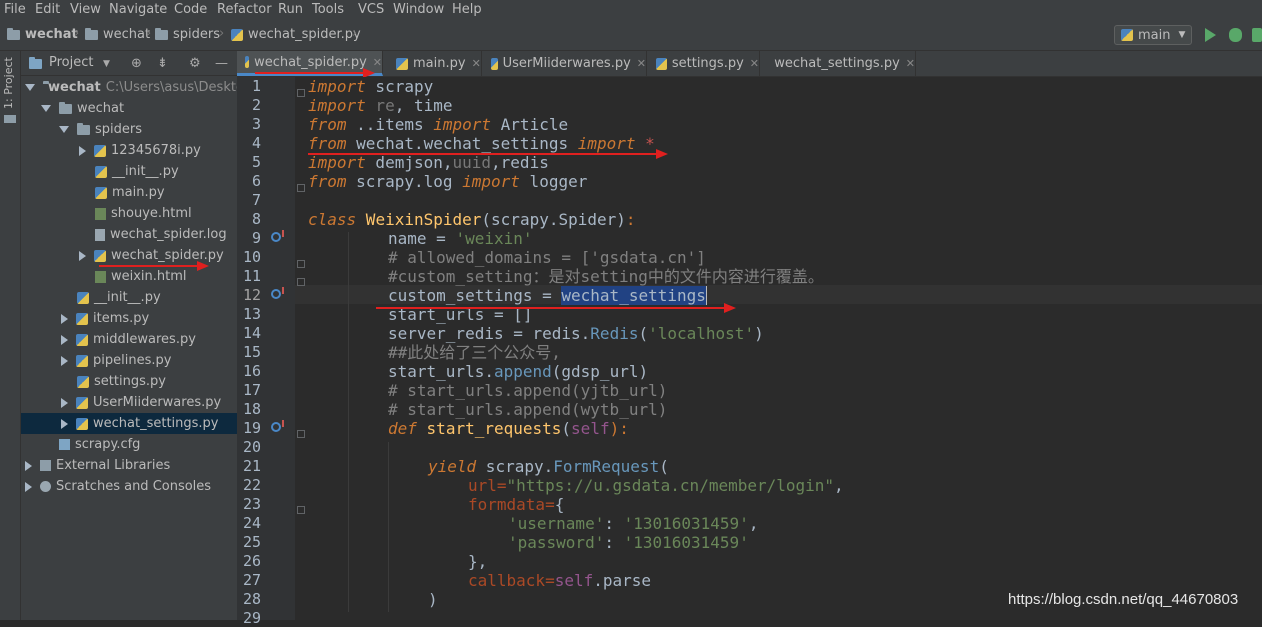  Describe the element at coordinates (433, 599) in the screenshot. I see `code-line-28: )` at that location.